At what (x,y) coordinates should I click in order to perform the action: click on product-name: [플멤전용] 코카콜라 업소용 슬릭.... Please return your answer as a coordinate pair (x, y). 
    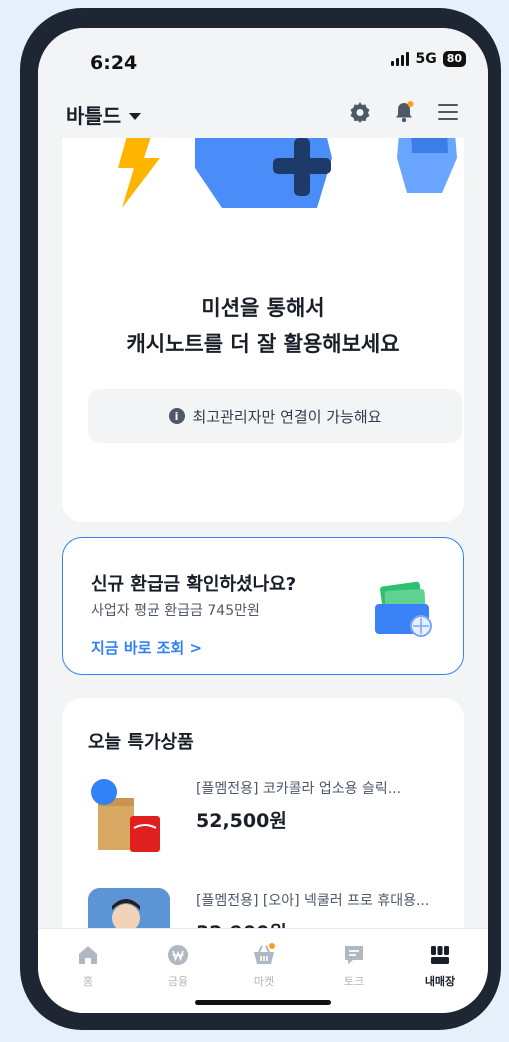
    Looking at the image, I should click on (299, 789).